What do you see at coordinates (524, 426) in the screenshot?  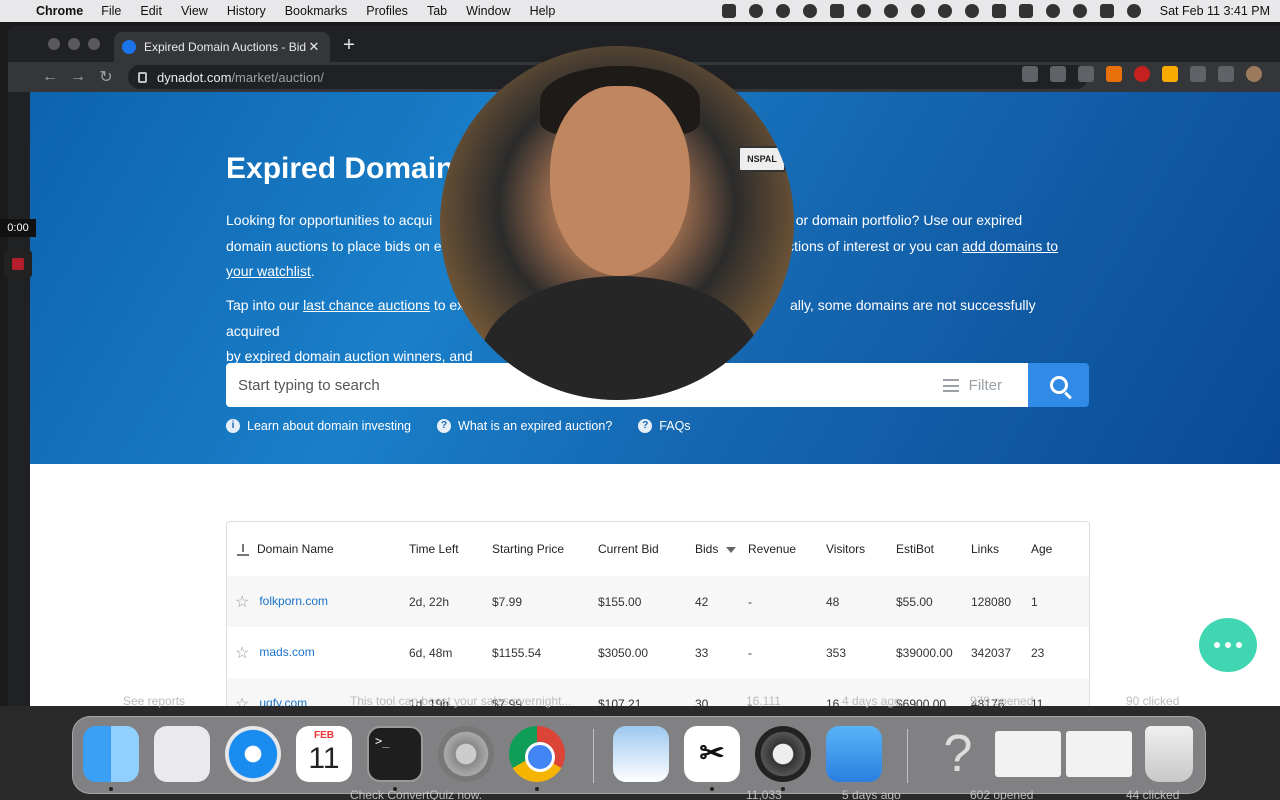 I see `what-is-expired-auction-link: ? What is an expired auction?` at bounding box center [524, 426].